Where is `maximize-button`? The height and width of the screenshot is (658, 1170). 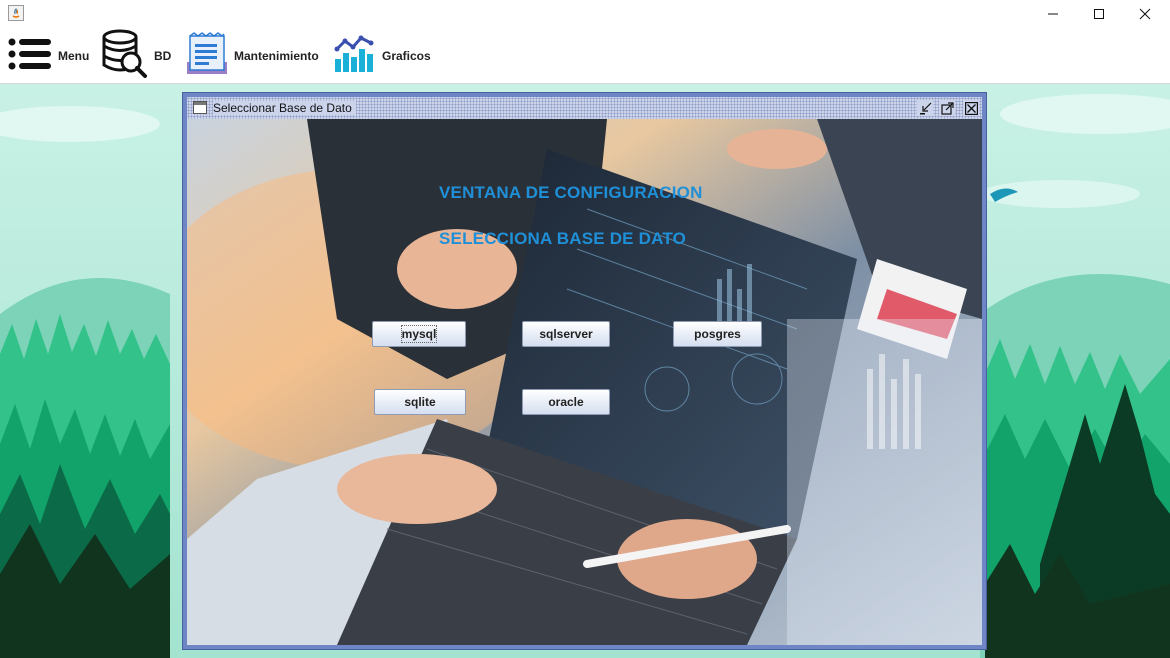 maximize-button is located at coordinates (1099, 14).